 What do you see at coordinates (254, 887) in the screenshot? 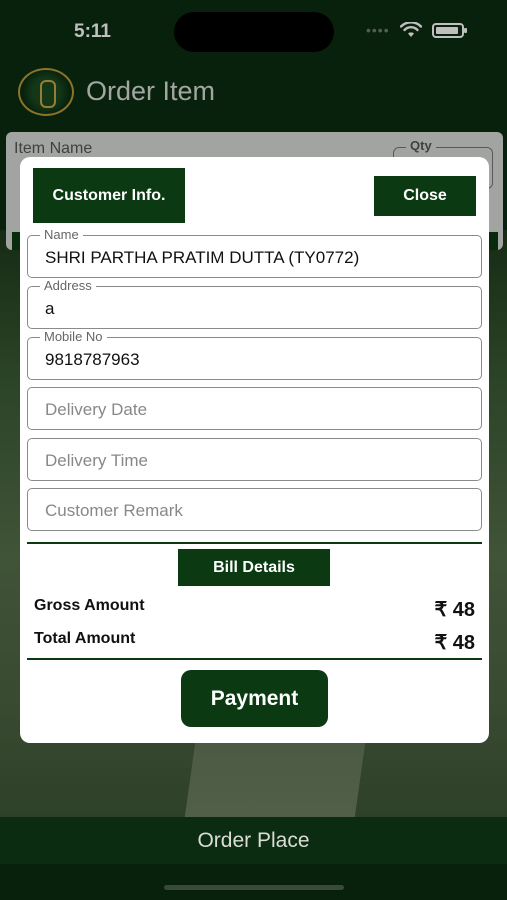
I see `home-indicator` at bounding box center [254, 887].